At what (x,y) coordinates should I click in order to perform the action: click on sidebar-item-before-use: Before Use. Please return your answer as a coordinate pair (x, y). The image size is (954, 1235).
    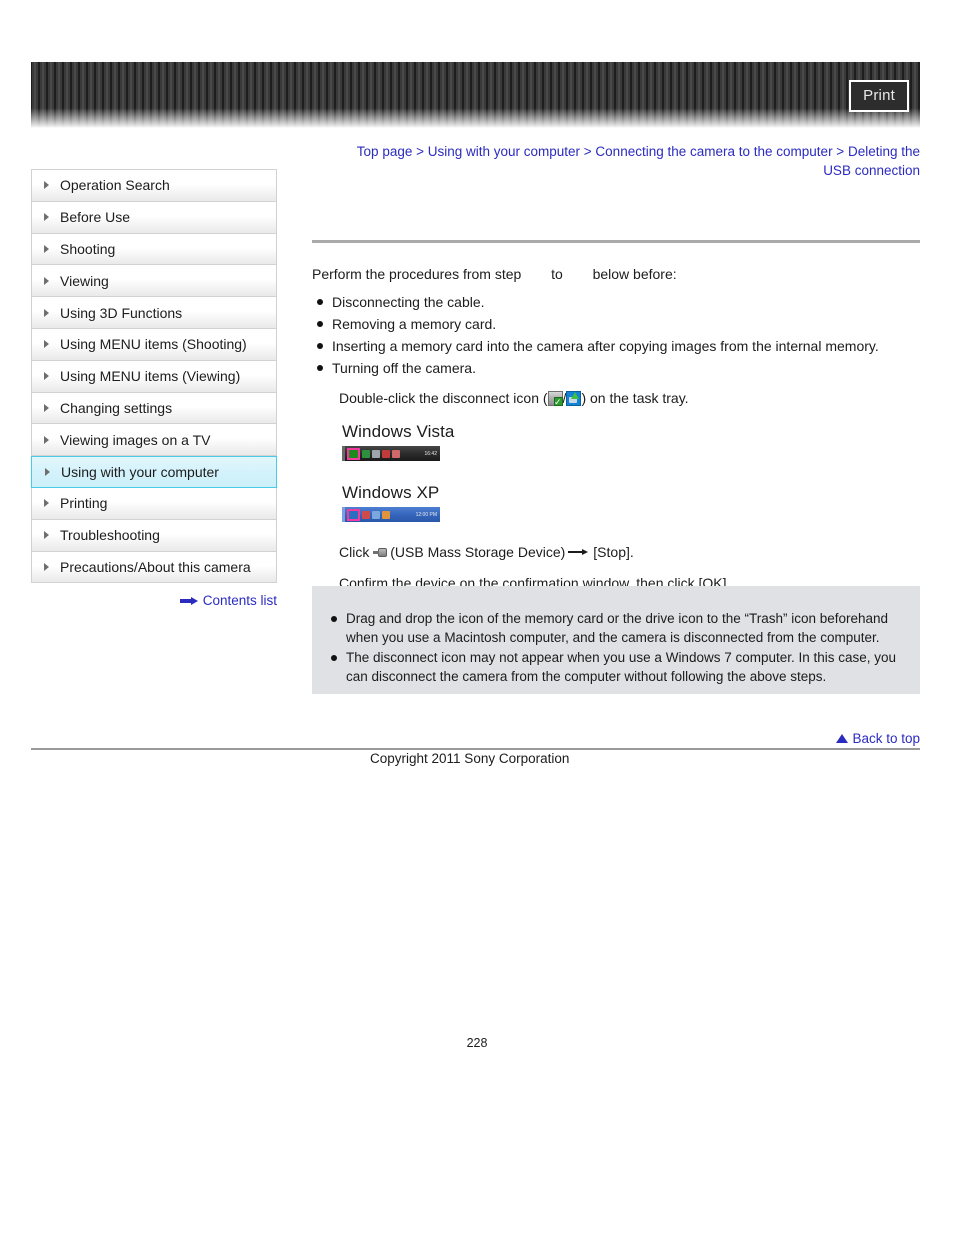
    Looking at the image, I should click on (154, 217).